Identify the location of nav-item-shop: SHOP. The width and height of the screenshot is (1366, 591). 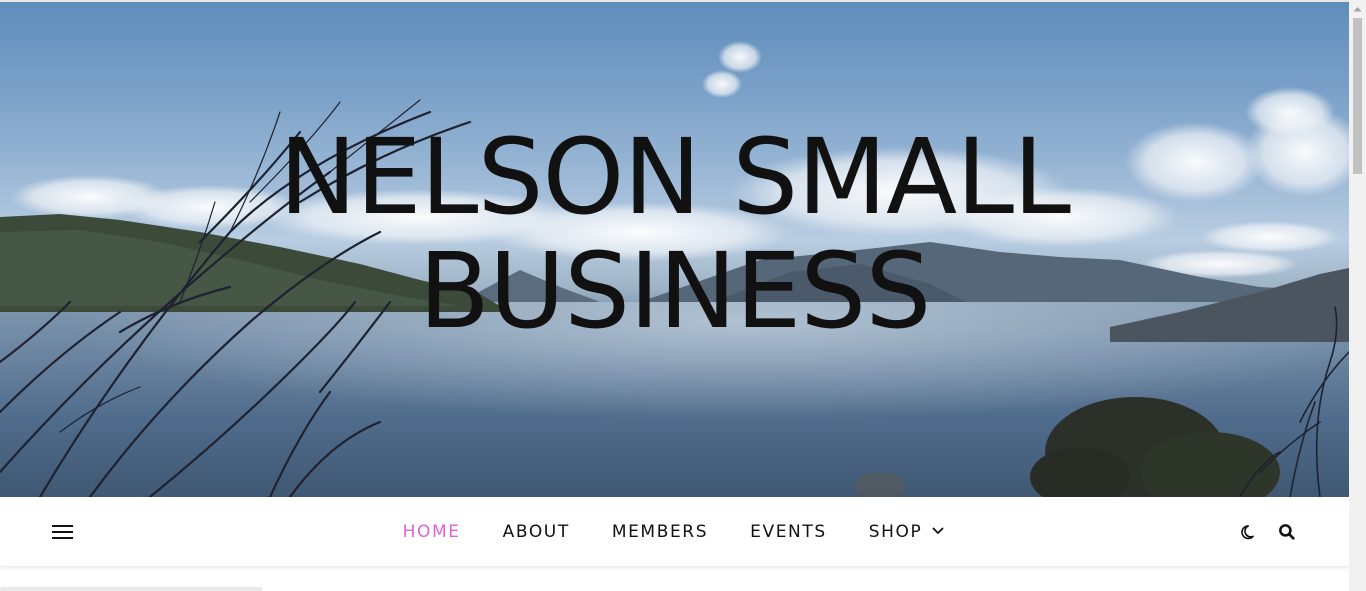
(907, 532).